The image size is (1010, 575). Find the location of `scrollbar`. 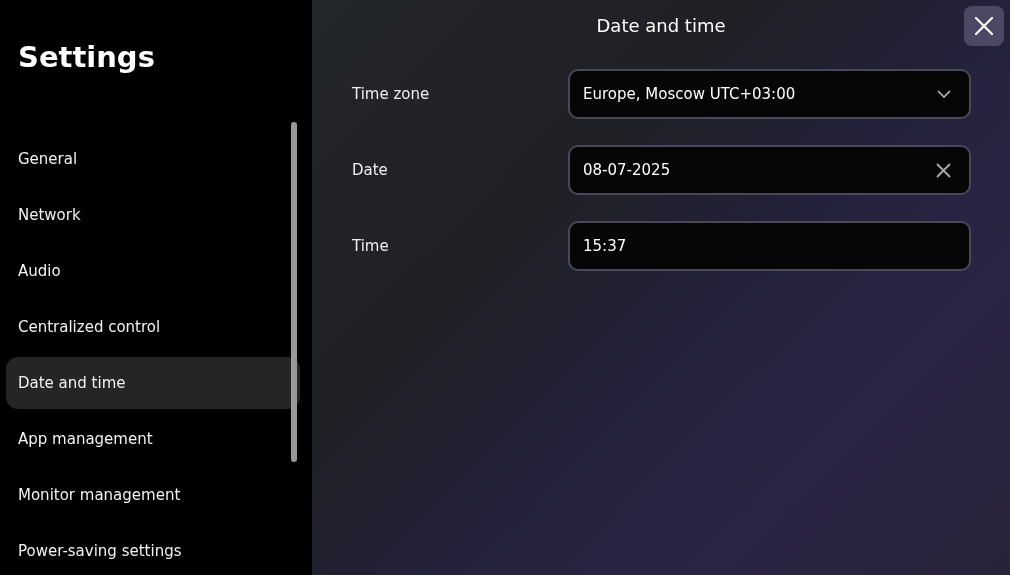

scrollbar is located at coordinates (294, 292).